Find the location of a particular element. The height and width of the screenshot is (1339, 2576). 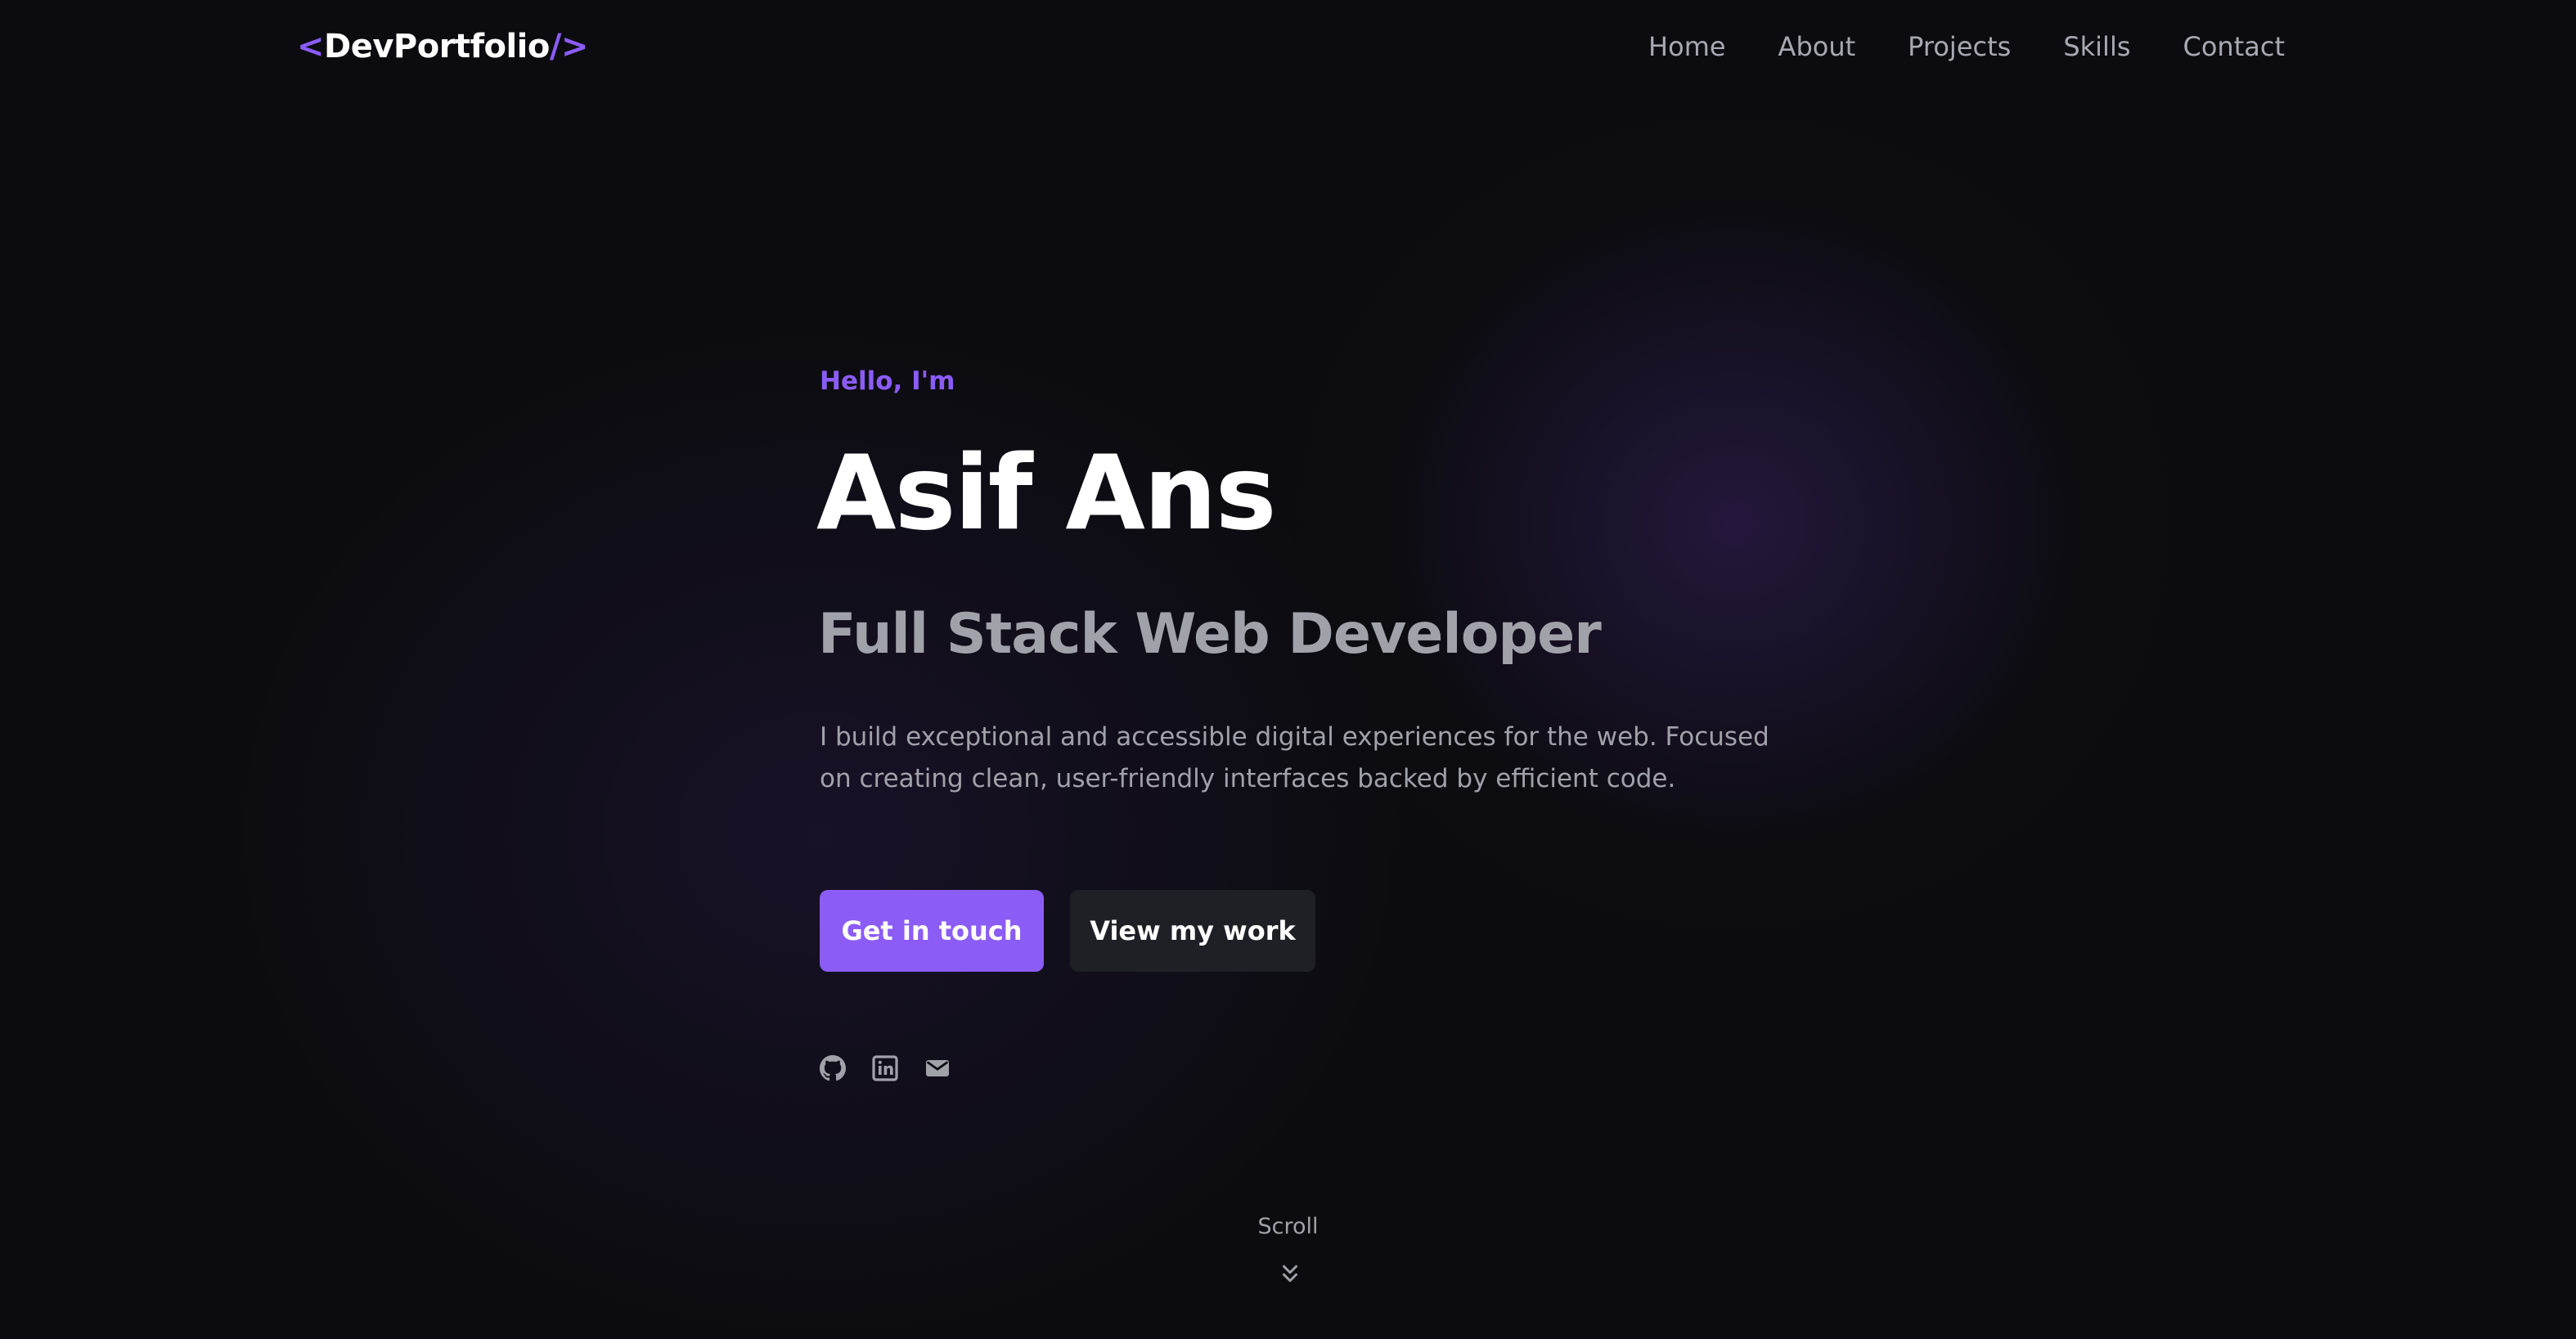

nav-item-contact: Contact is located at coordinates (2234, 47).